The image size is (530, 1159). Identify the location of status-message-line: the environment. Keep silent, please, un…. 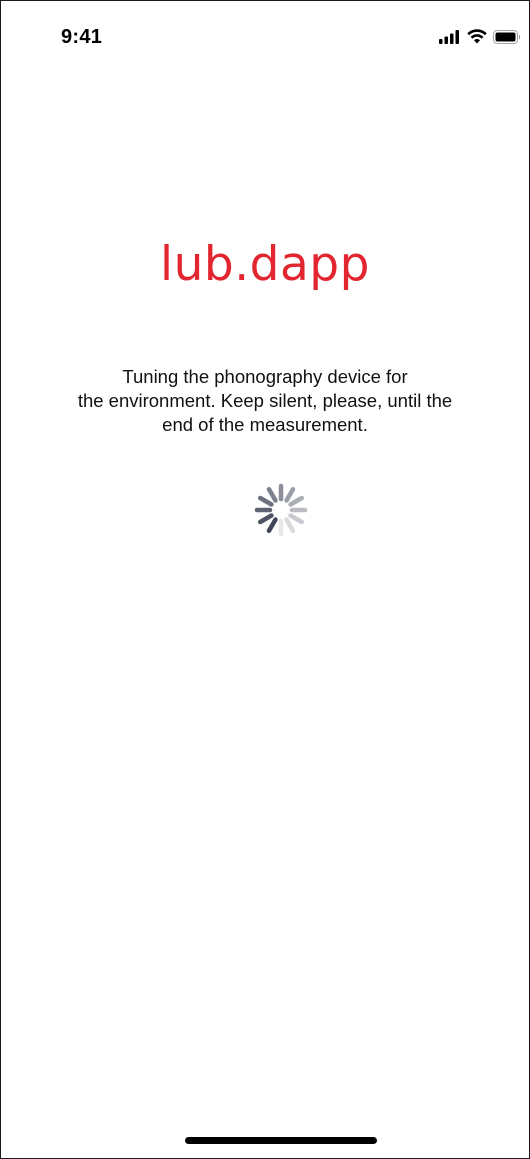
(265, 400).